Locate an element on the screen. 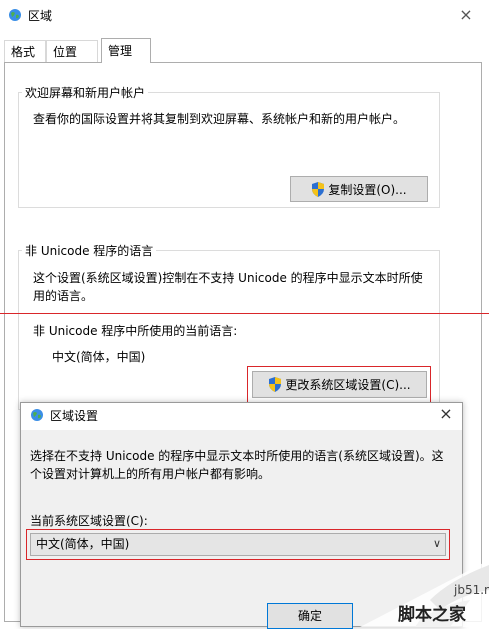 The height and width of the screenshot is (629, 489). watermark-brand: 脚本之家 is located at coordinates (432, 615).